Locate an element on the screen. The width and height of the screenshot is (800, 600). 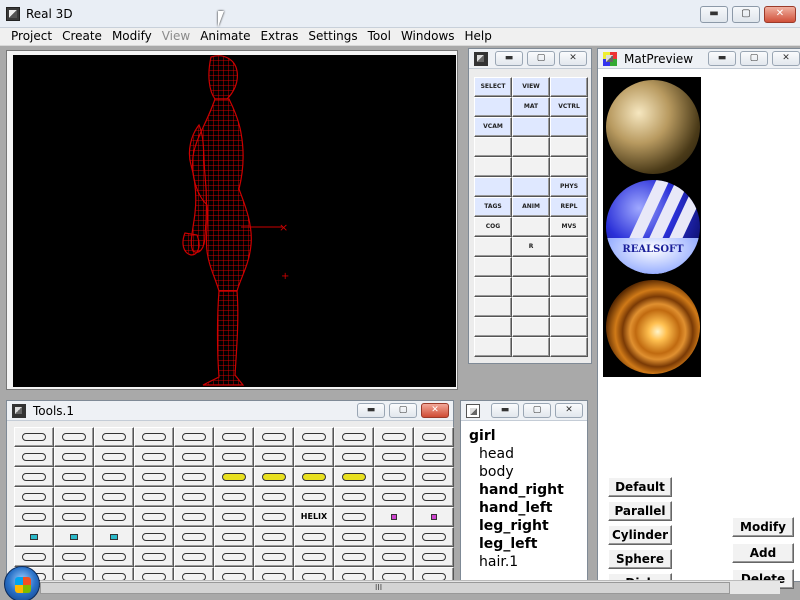
palette-button: MVS is located at coordinates (569, 227).